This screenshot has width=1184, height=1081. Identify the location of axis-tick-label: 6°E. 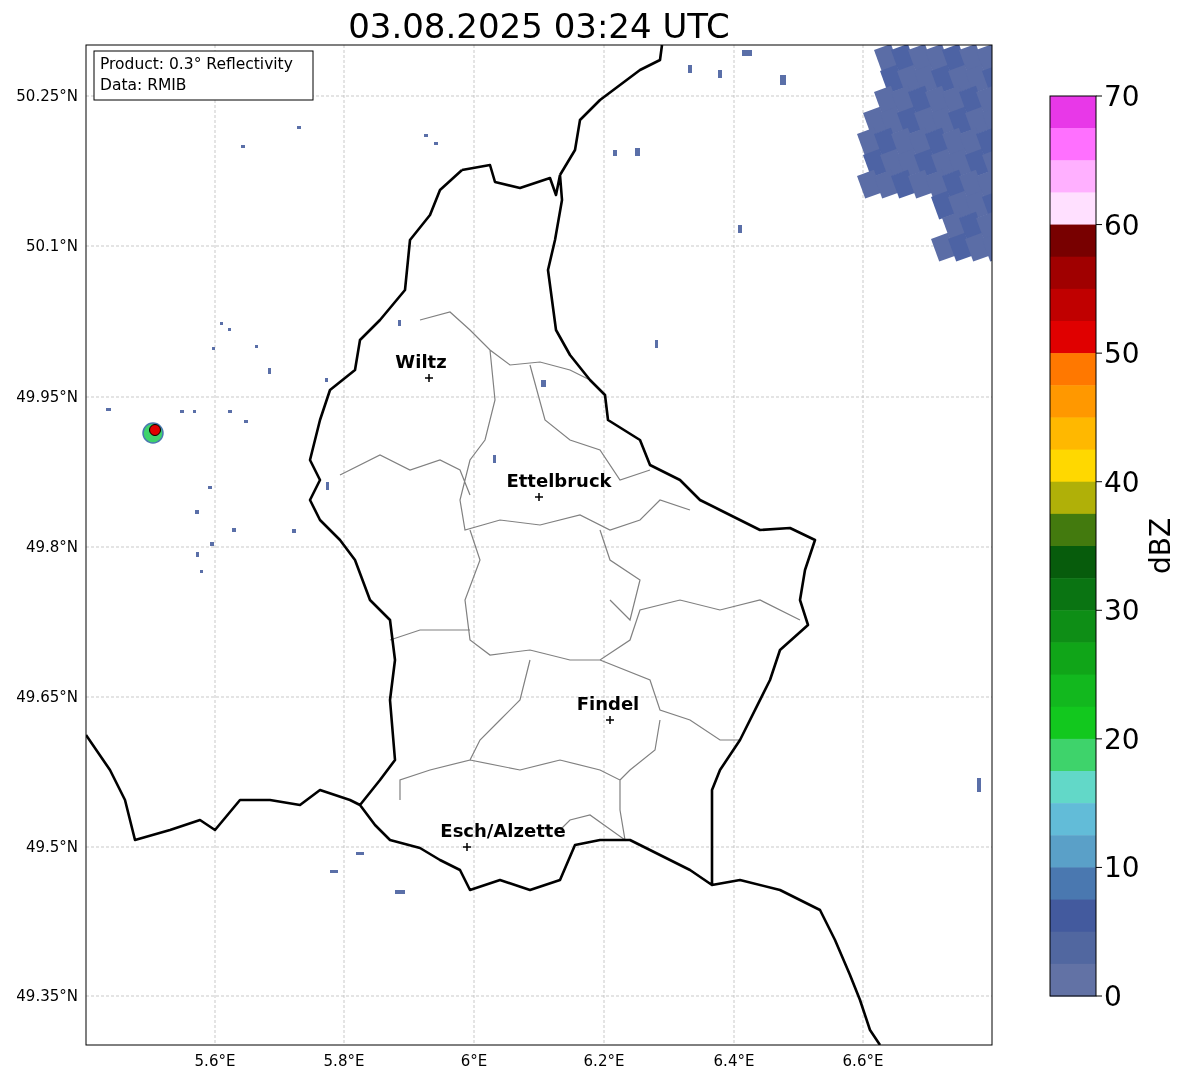
(474, 1061).